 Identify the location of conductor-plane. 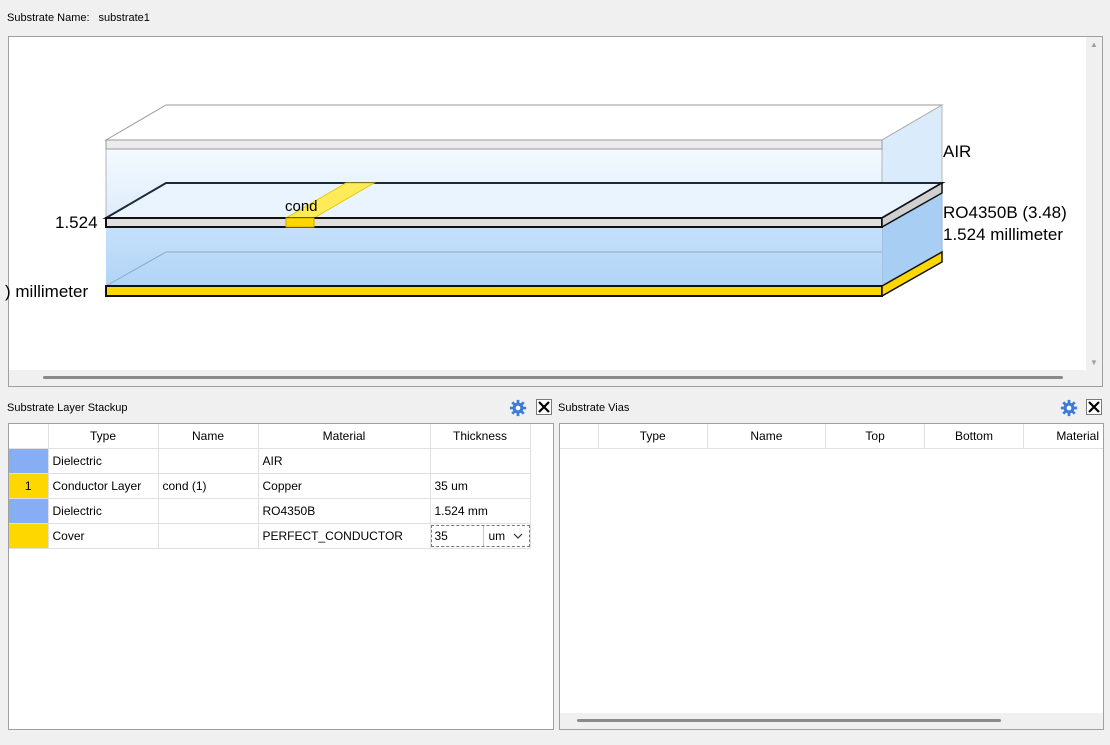
(524, 200).